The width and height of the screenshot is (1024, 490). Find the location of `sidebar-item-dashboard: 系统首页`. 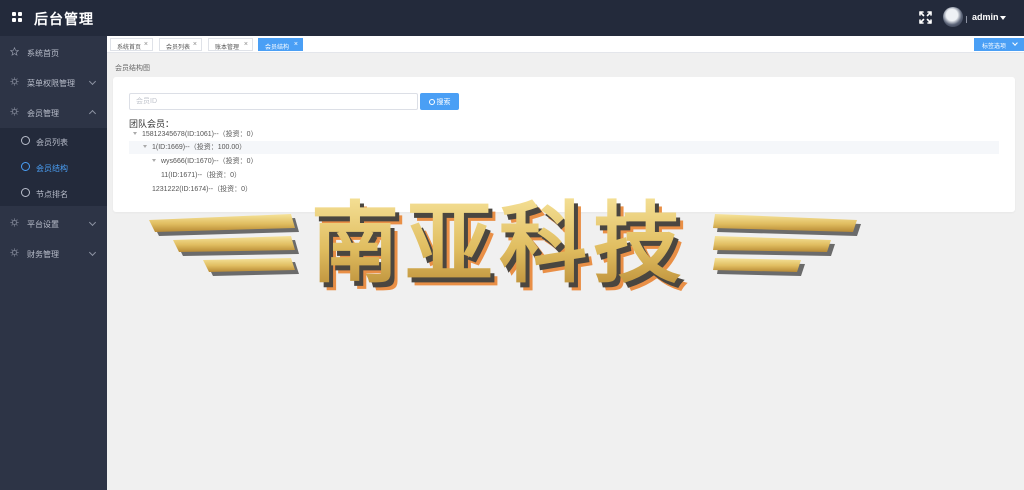

sidebar-item-dashboard: 系统首页 is located at coordinates (53, 52).